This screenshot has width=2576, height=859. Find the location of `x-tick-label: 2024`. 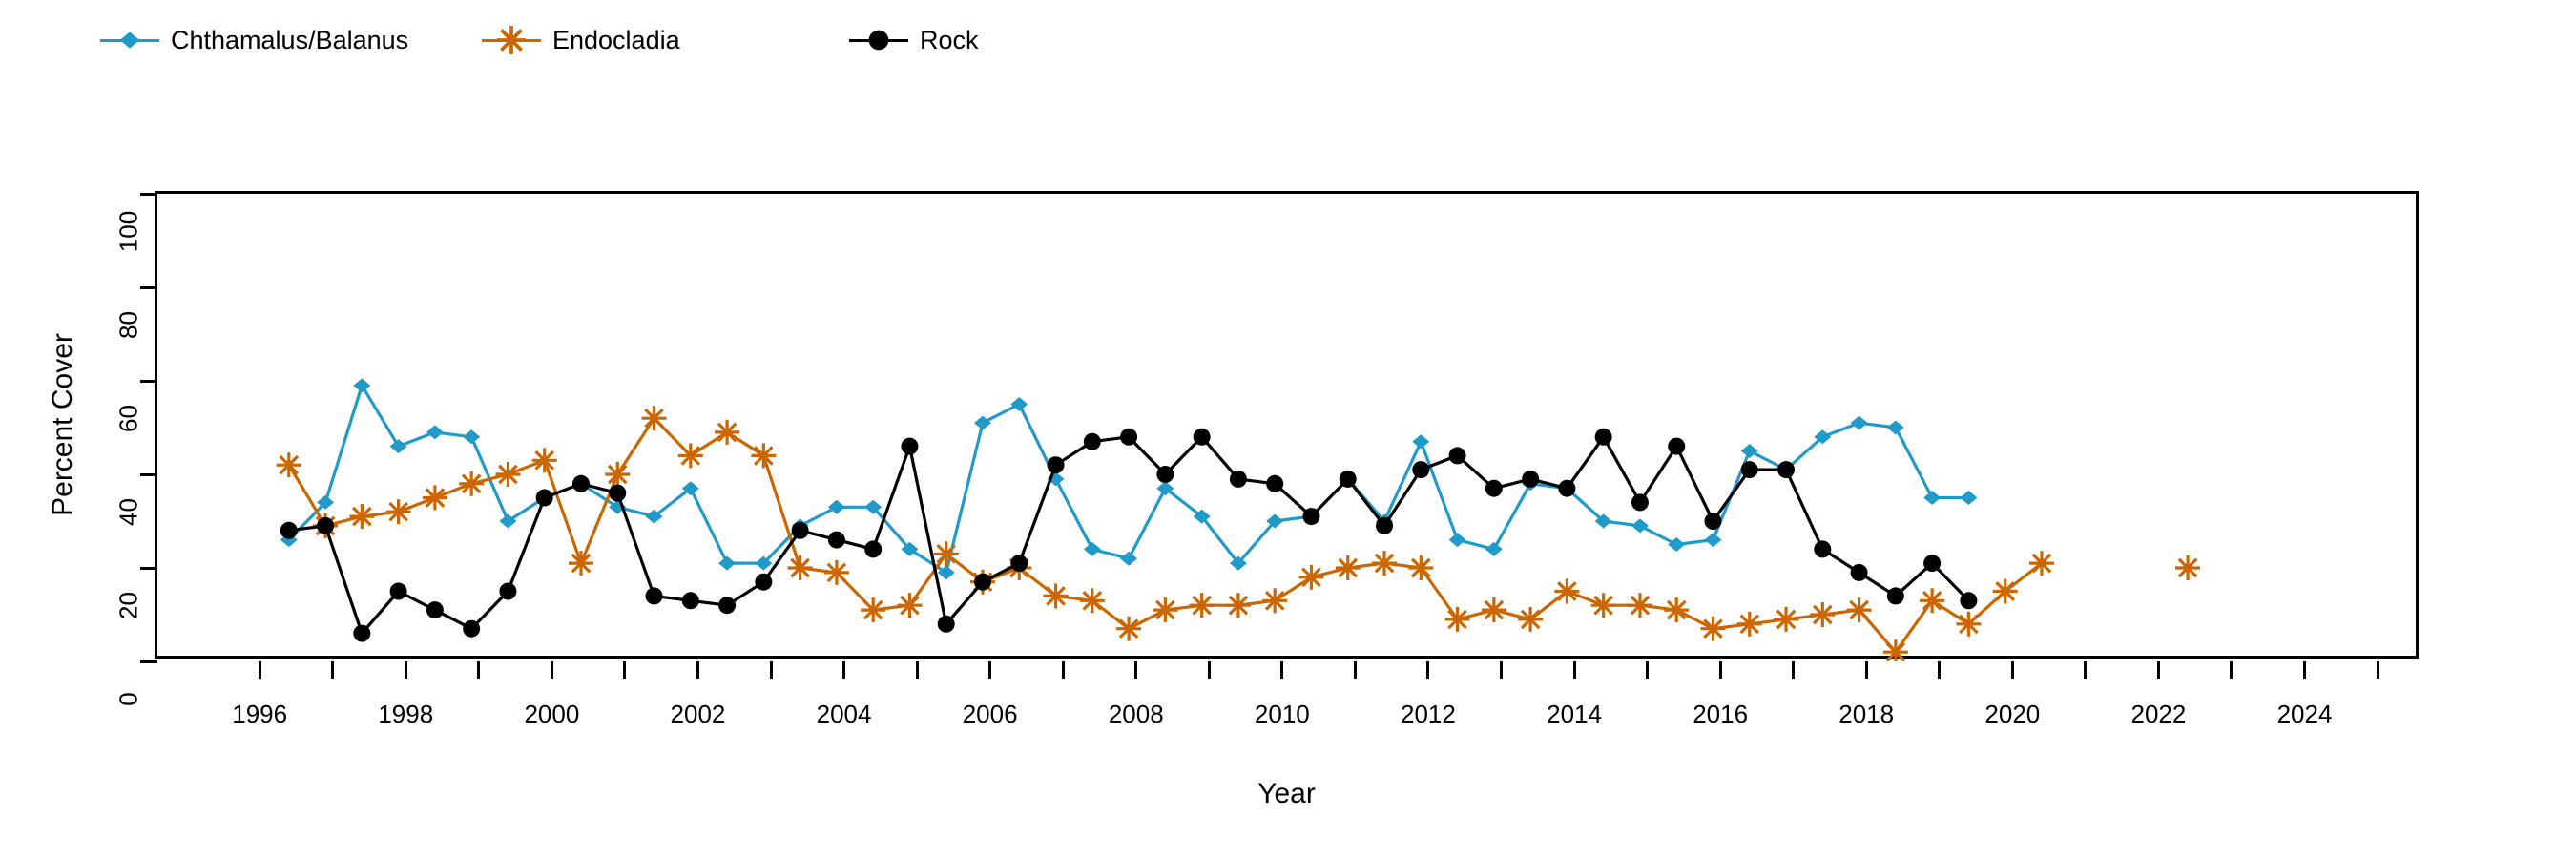

x-tick-label: 2024 is located at coordinates (2304, 714).